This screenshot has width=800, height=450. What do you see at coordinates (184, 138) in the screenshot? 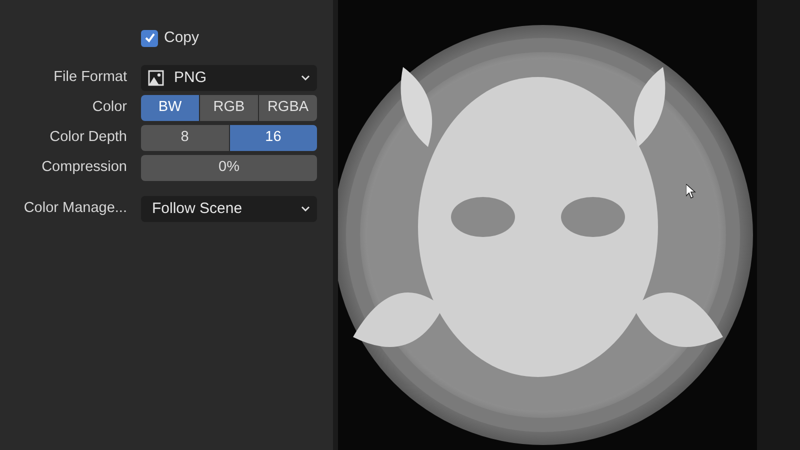
I see `toggle-option: 8` at bounding box center [184, 138].